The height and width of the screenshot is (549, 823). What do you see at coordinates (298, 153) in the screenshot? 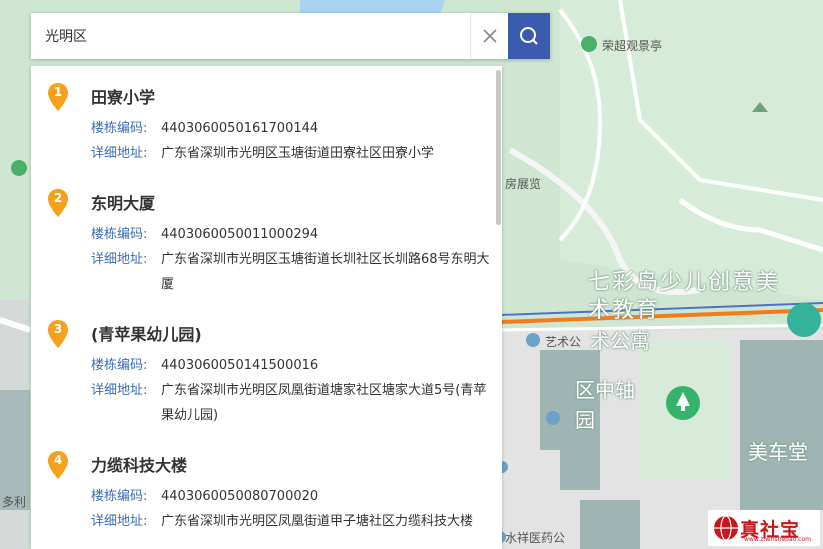
I see `address-value: 广东省深圳市光明区玉塘街道田寮社区田寮小学` at bounding box center [298, 153].